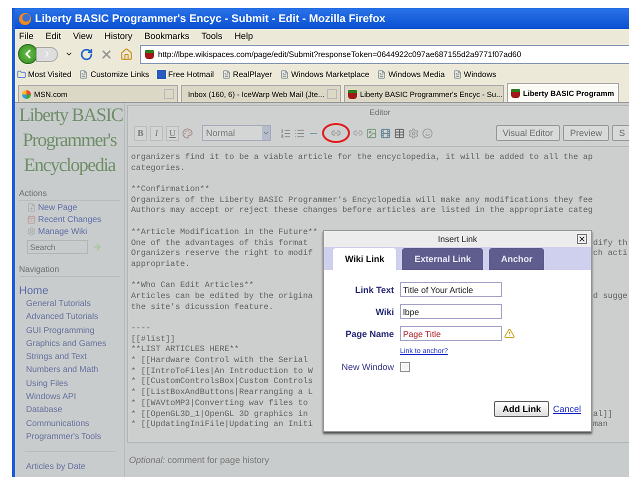 This screenshot has width=629, height=477. What do you see at coordinates (285, 133) in the screenshot?
I see `numbered-list-icon` at bounding box center [285, 133].